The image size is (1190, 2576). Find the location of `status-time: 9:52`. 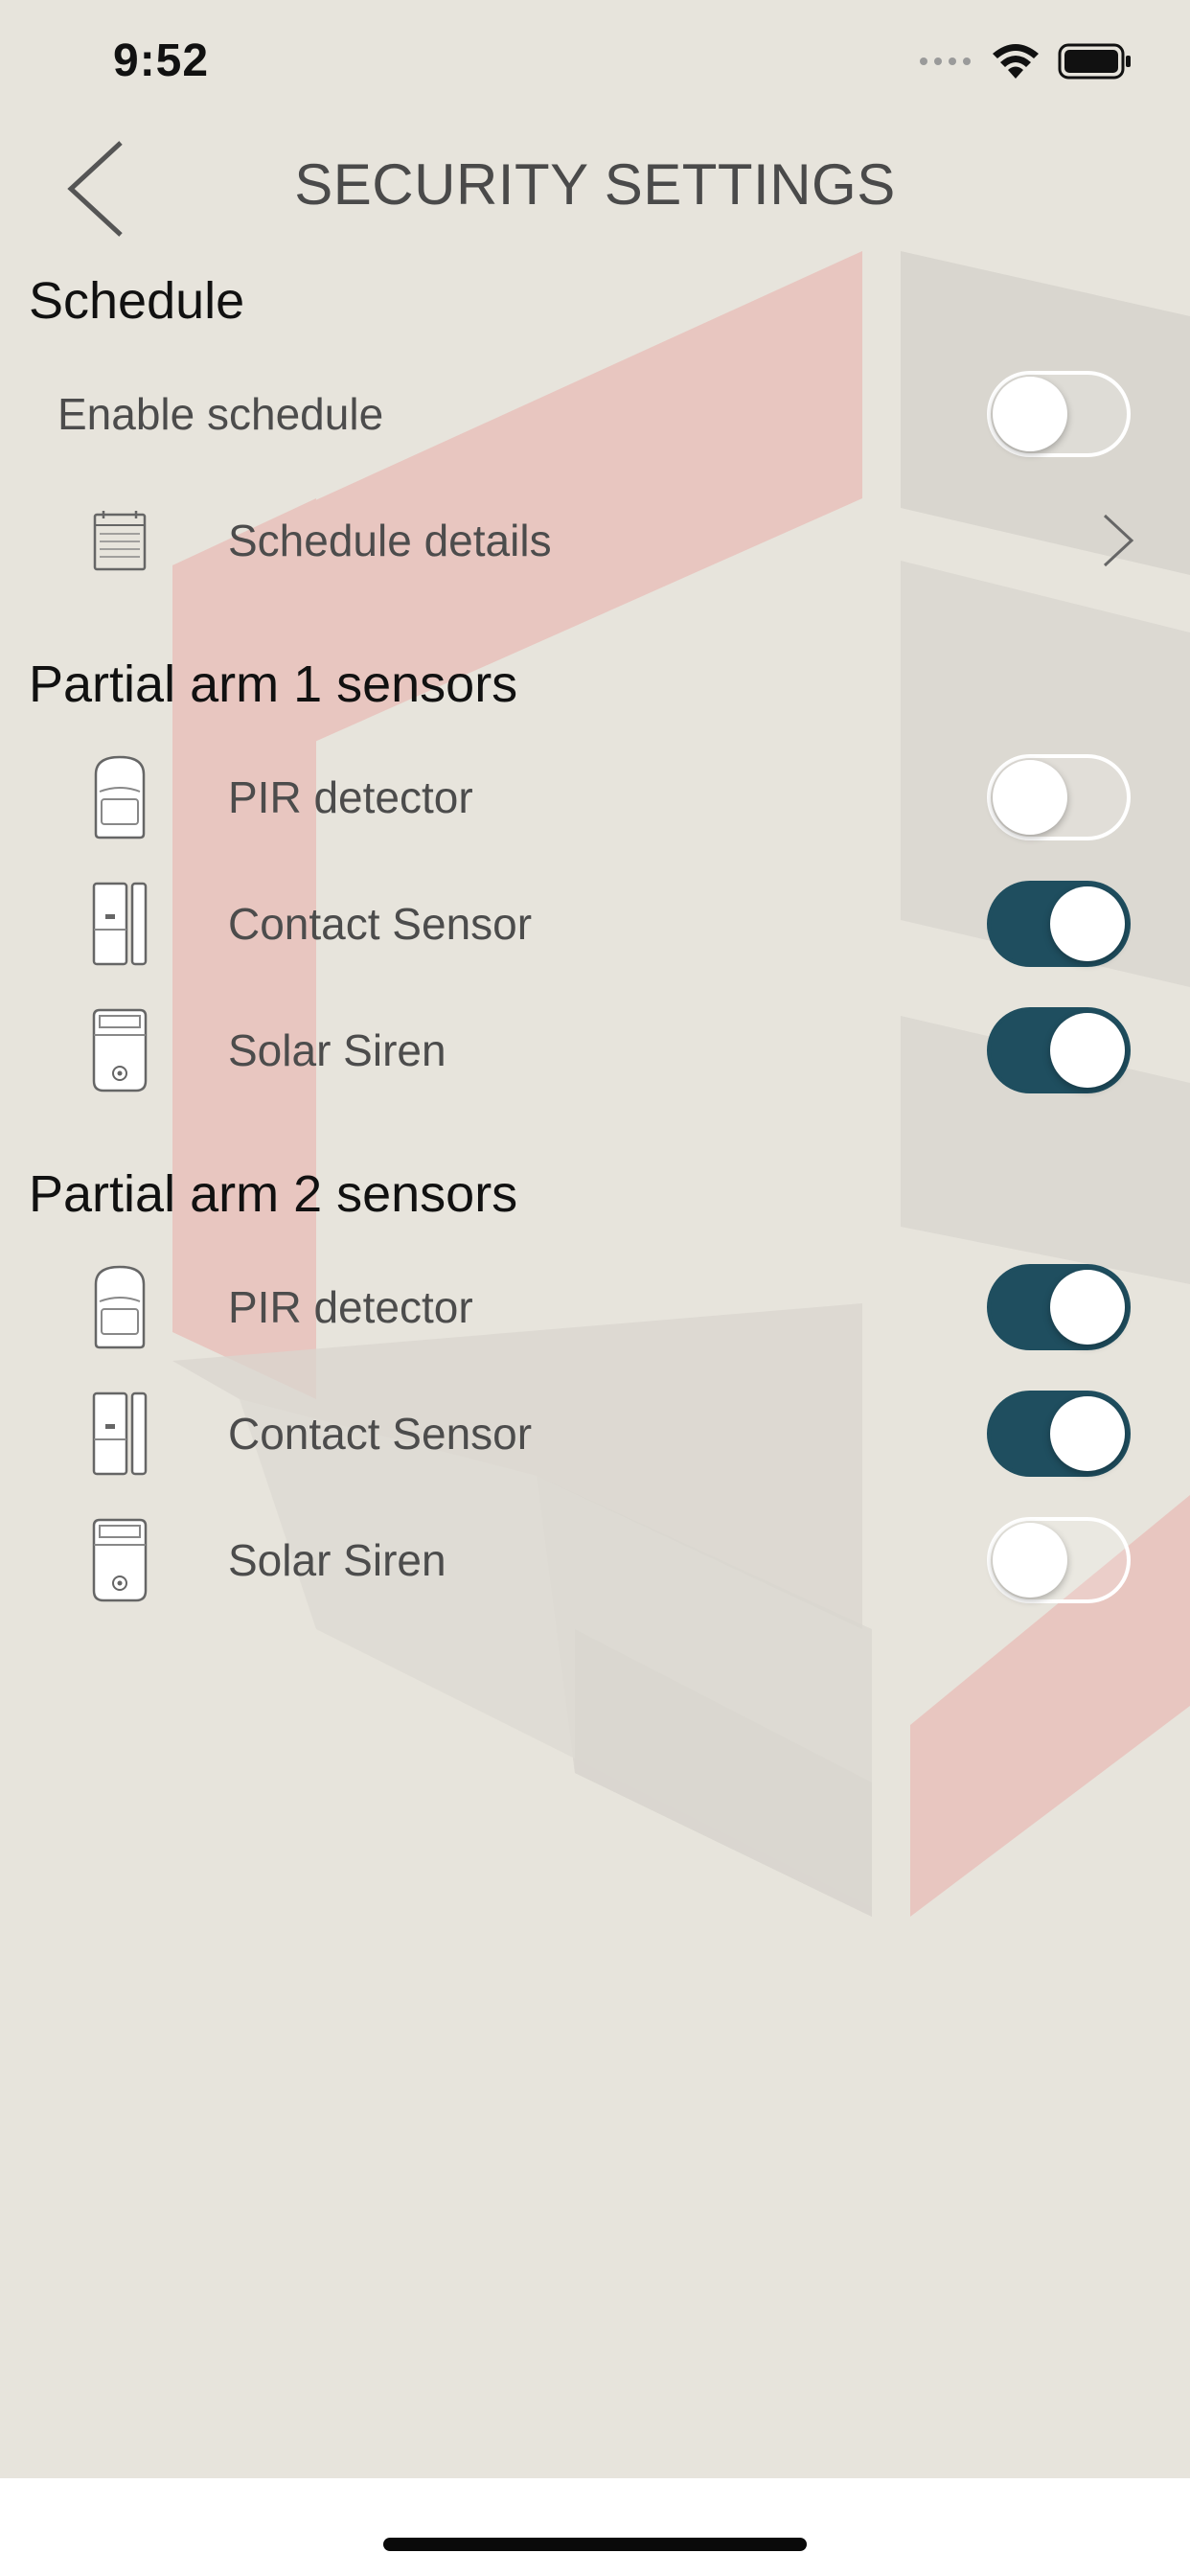

status-time: 9:52 is located at coordinates (162, 60).